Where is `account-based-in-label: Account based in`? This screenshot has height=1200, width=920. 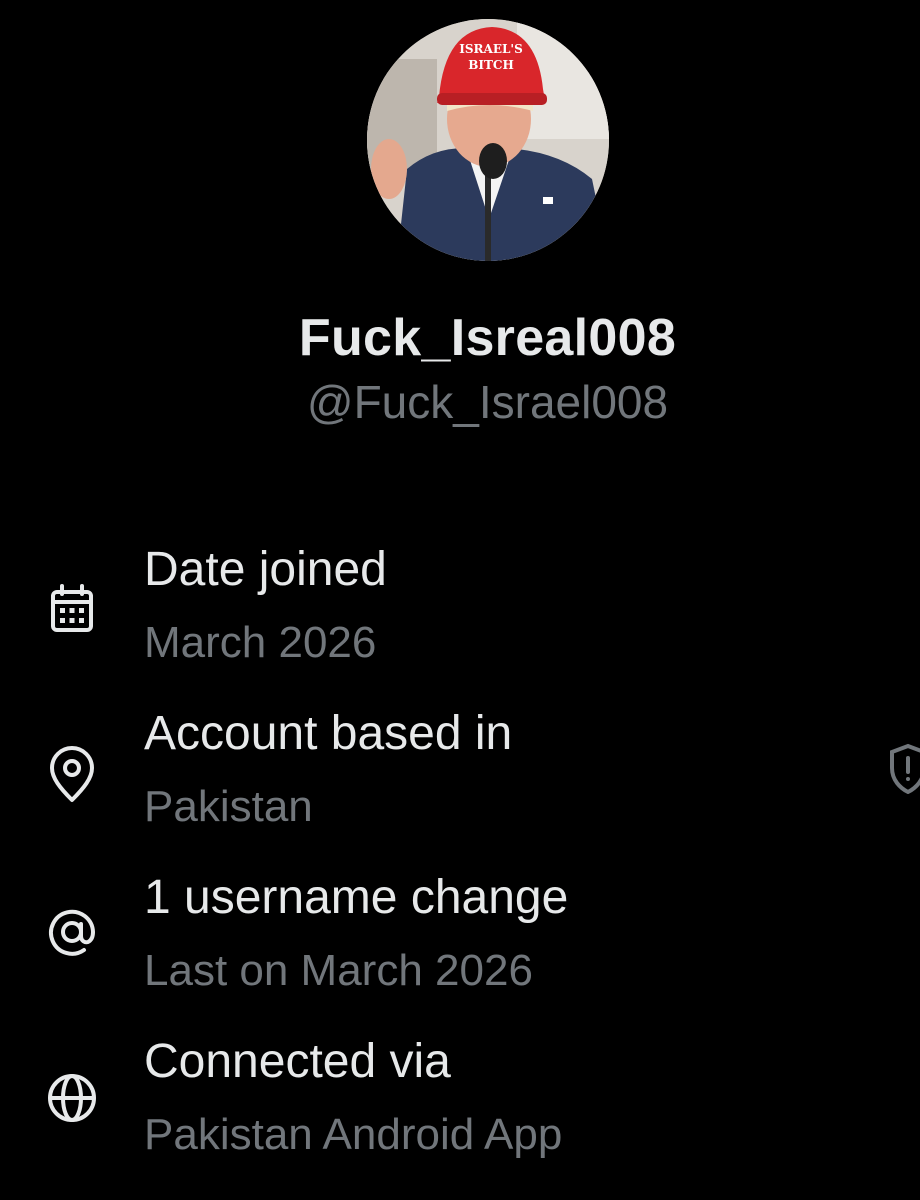
account-based-in-label: Account based in is located at coordinates (328, 733).